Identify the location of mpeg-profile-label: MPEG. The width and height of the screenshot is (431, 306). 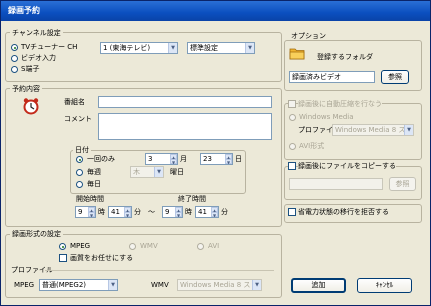
(24, 285).